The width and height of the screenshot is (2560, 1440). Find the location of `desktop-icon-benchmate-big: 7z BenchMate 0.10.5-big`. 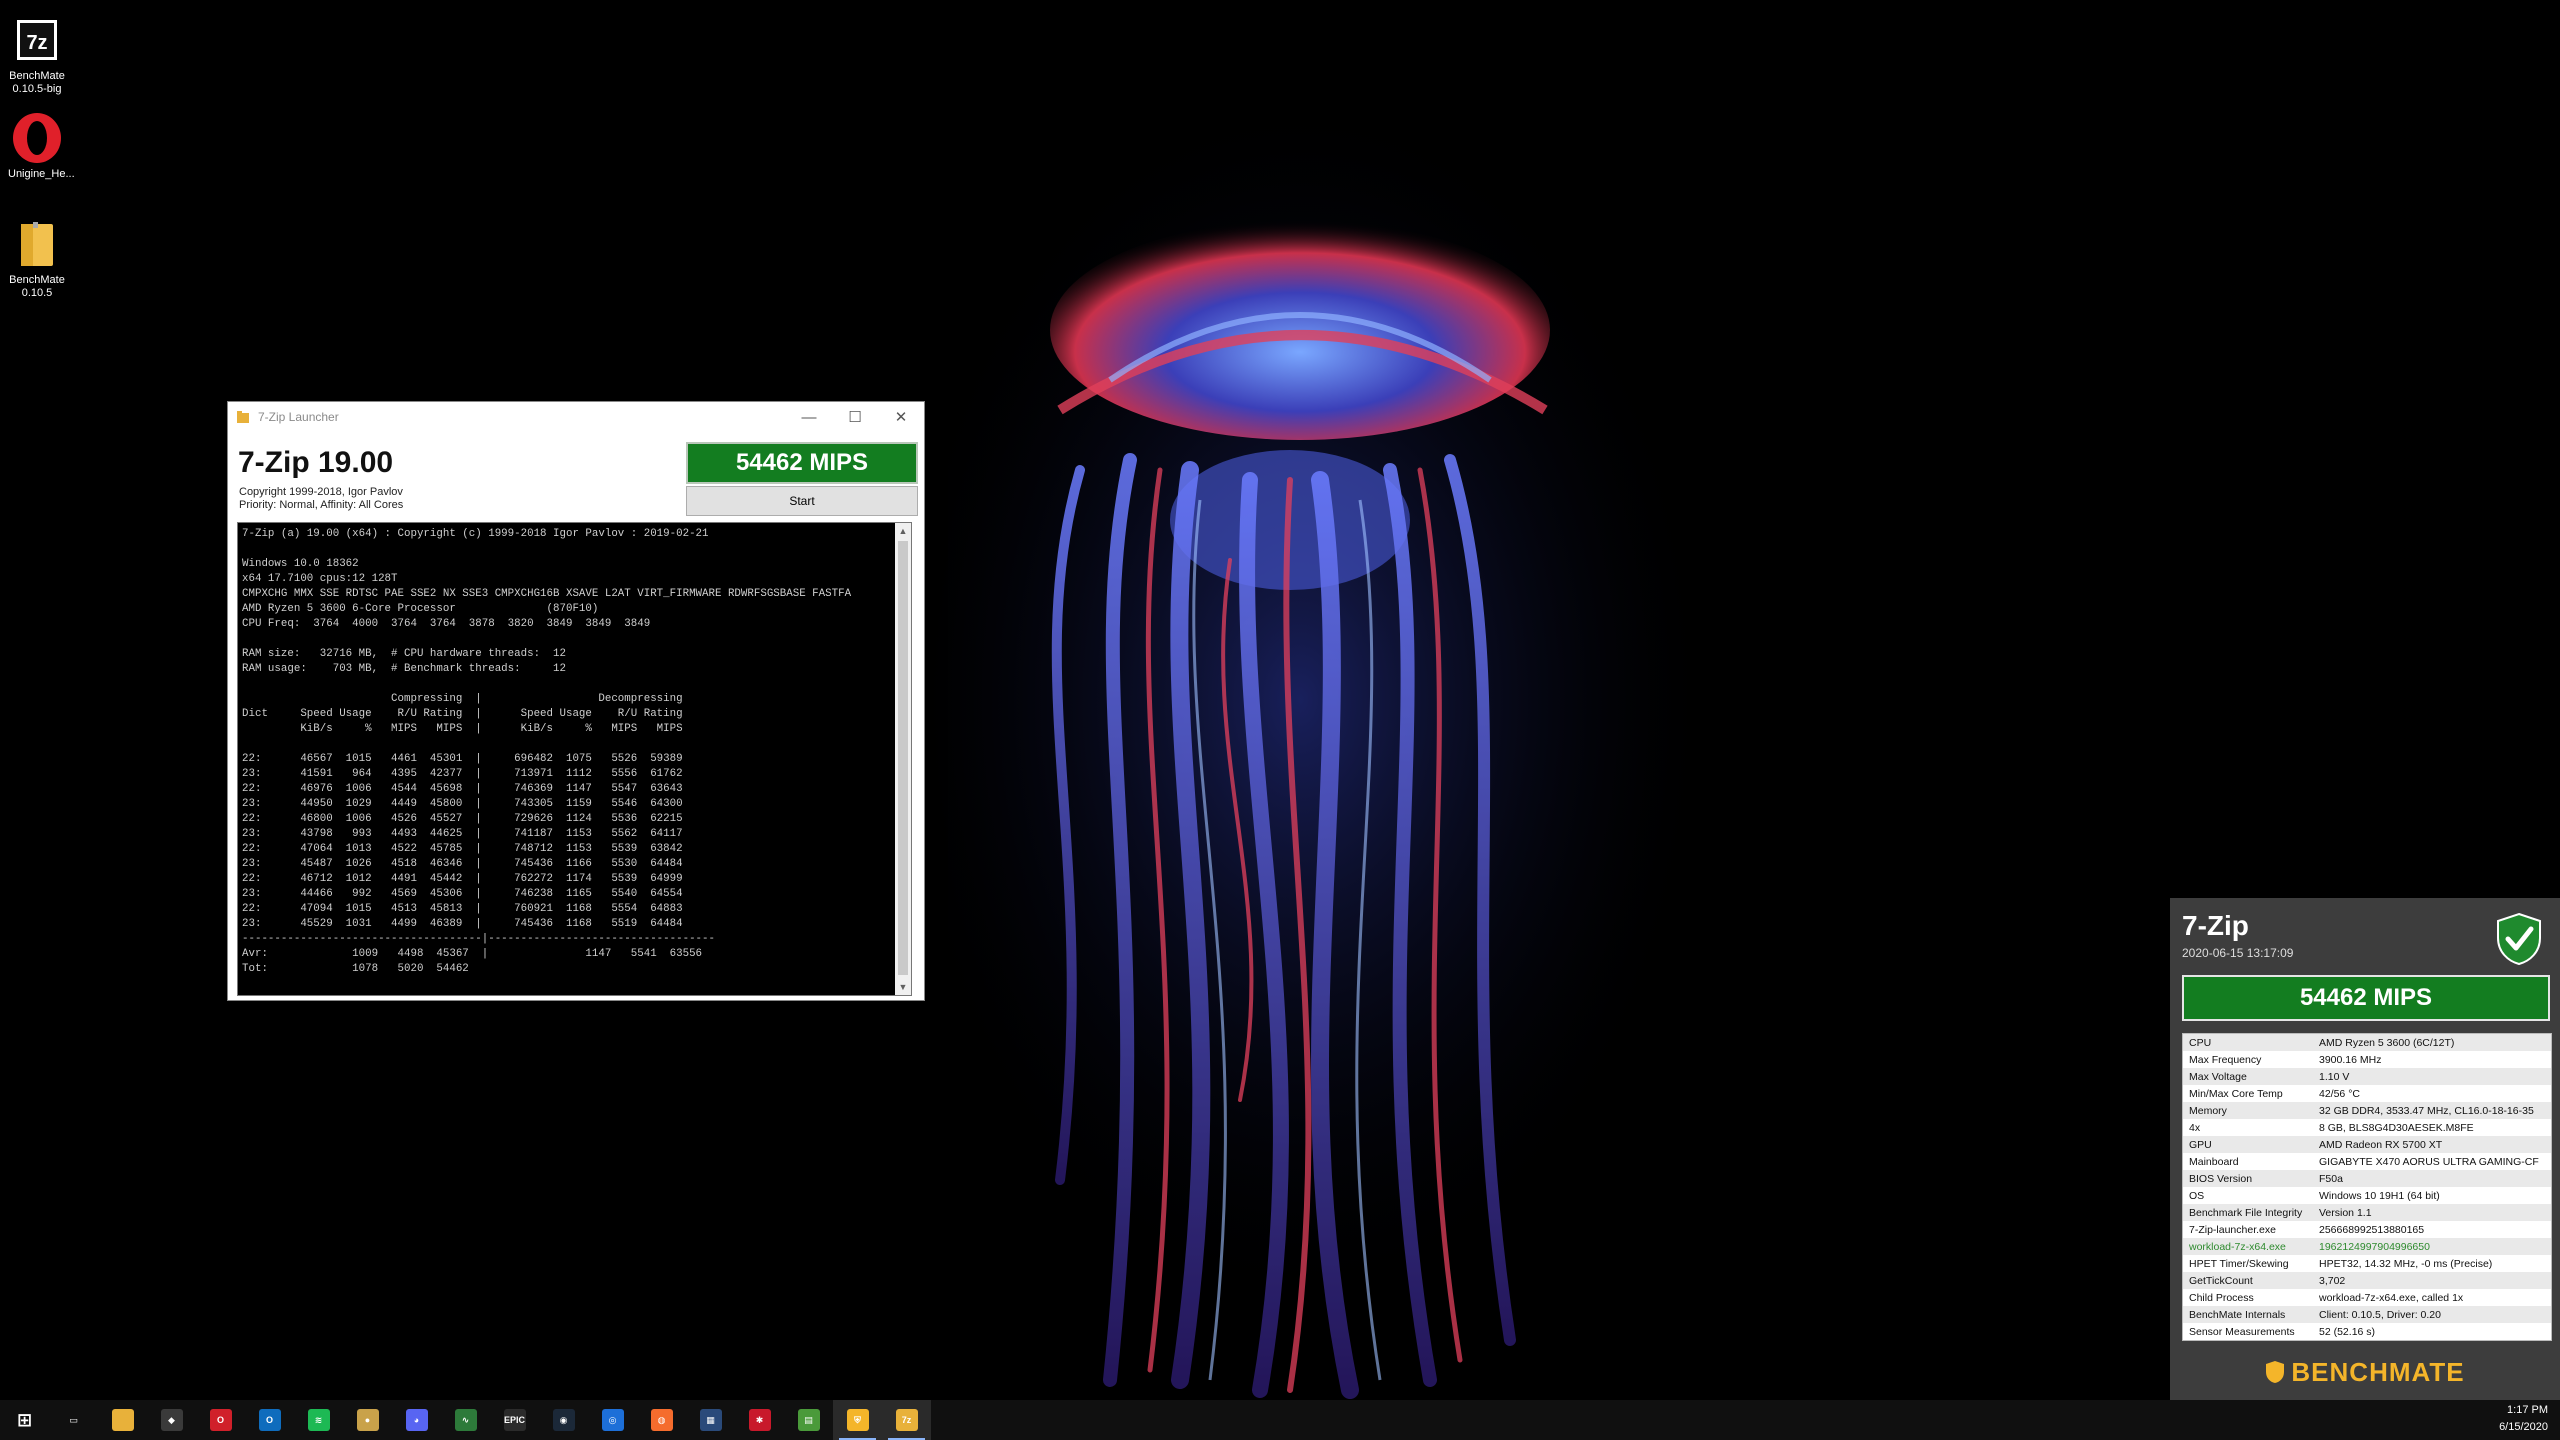

desktop-icon-benchmate-big: 7z BenchMate 0.10.5-big is located at coordinates (37, 55).